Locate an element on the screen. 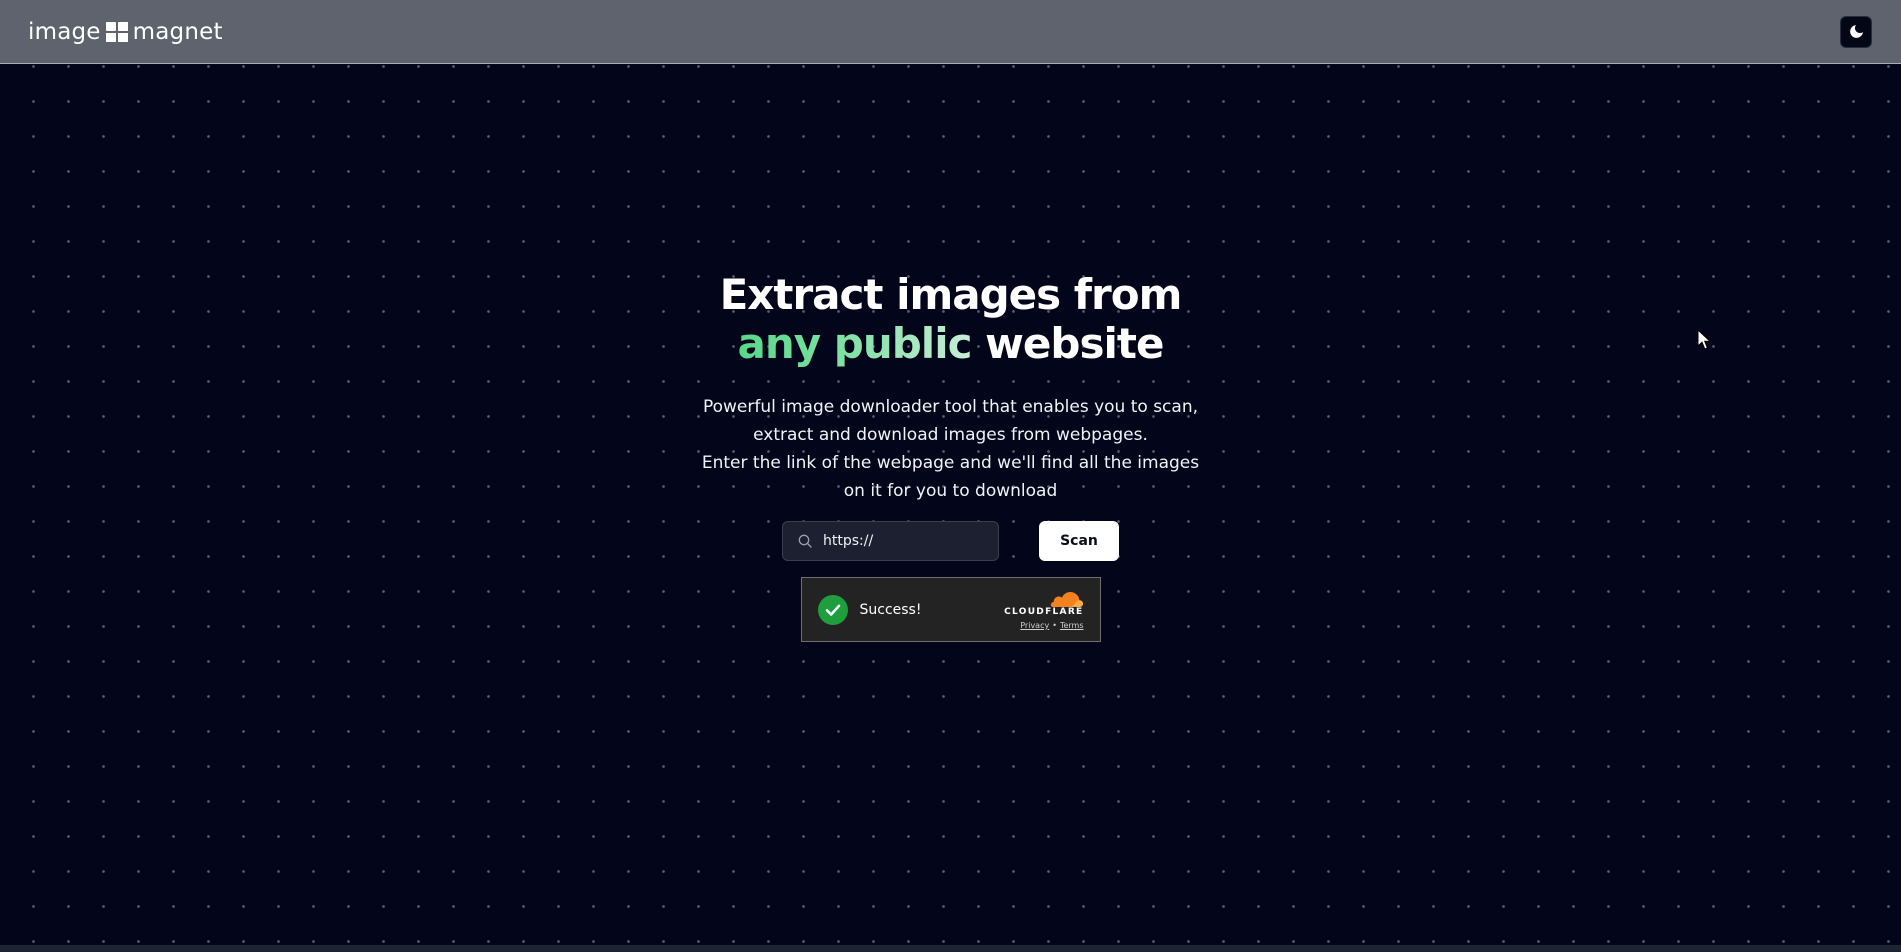 This screenshot has width=1901, height=952. url-input-wrapper is located at coordinates (890, 541).